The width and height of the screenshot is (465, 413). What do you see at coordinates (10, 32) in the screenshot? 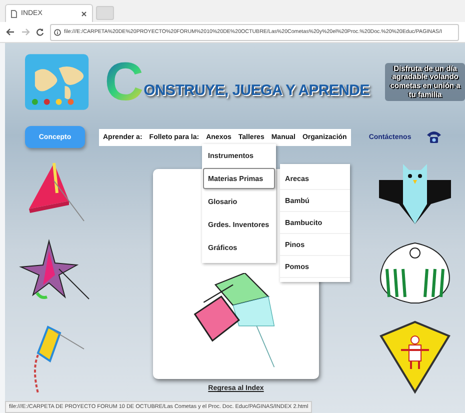
I see `back-icon` at bounding box center [10, 32].